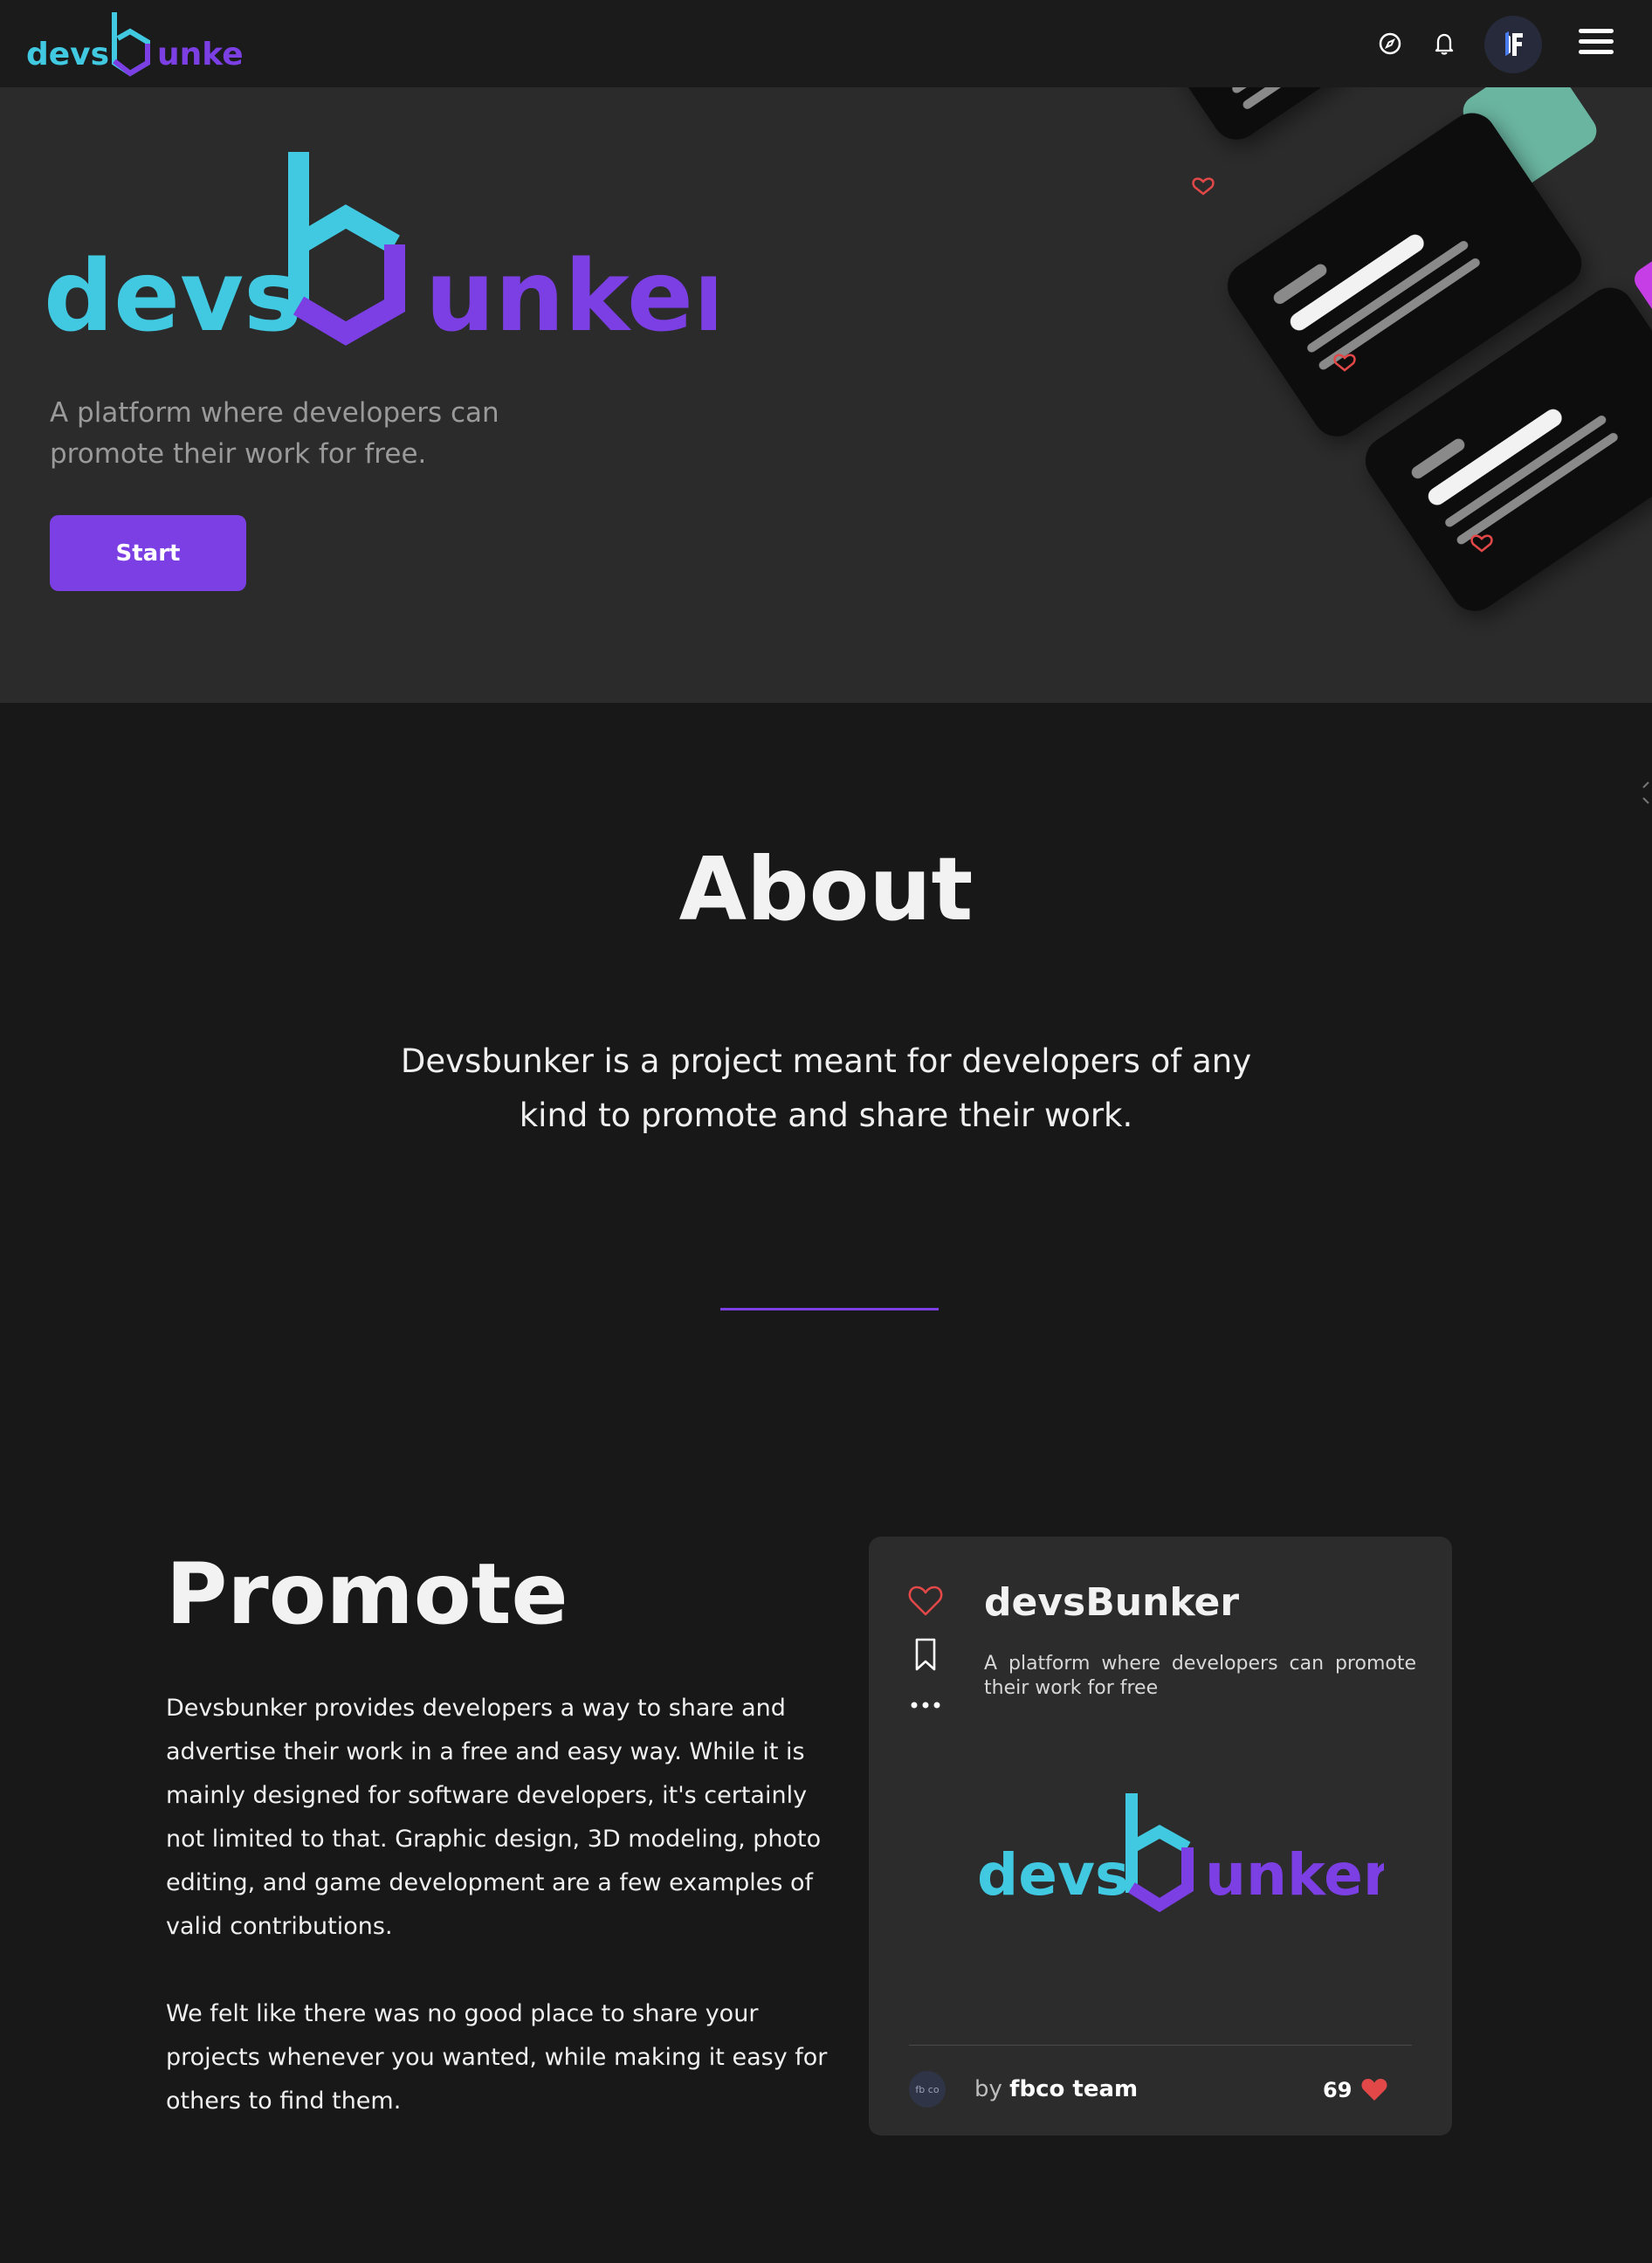  What do you see at coordinates (1053, 1875) in the screenshot?
I see `card-logo-text-devs: devs` at bounding box center [1053, 1875].